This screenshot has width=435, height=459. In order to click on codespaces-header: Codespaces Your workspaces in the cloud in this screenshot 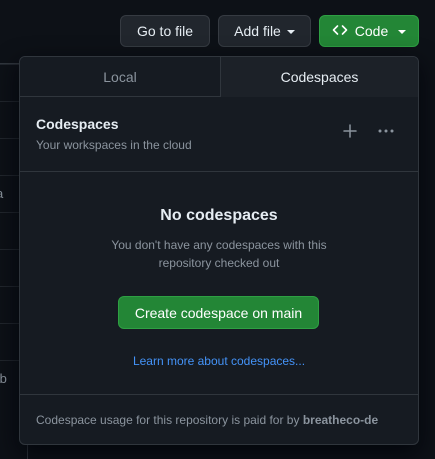, I will do `click(219, 134)`.